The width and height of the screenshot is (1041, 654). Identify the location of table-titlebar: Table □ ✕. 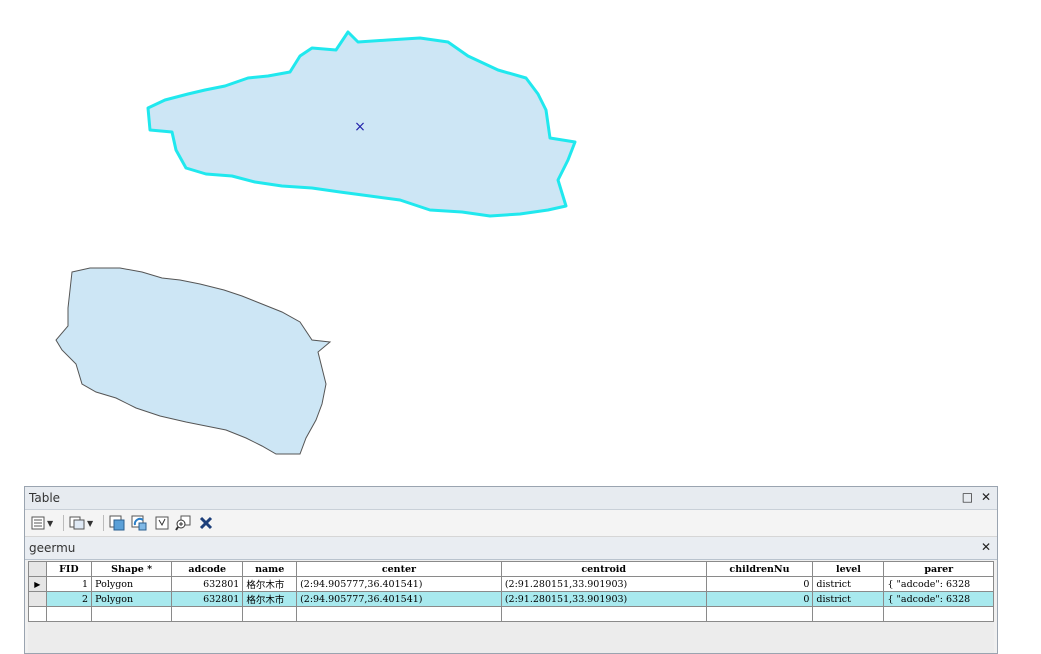
(511, 498).